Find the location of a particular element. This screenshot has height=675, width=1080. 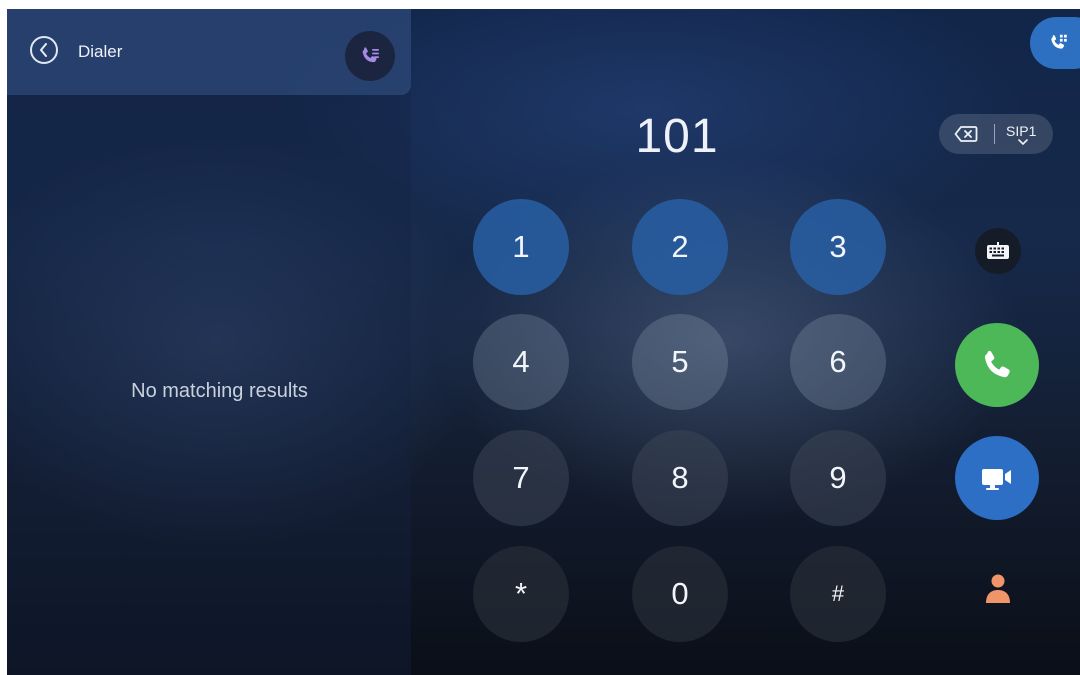

key-3: 3 is located at coordinates (838, 247).